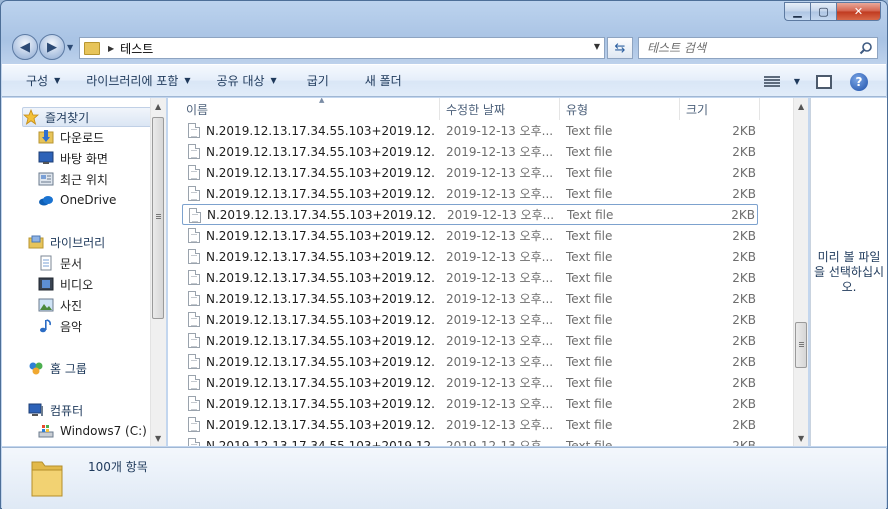 This screenshot has height=509, width=888. Describe the element at coordinates (318, 81) in the screenshot. I see `burn-button: 굽기` at that location.